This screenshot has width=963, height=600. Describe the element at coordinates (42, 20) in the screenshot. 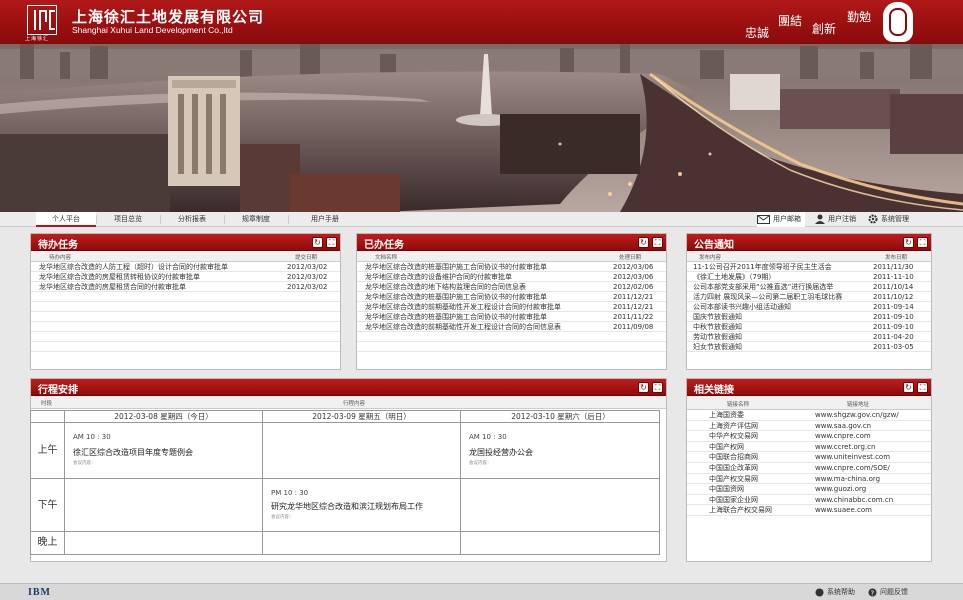

I see `company-logo` at that location.